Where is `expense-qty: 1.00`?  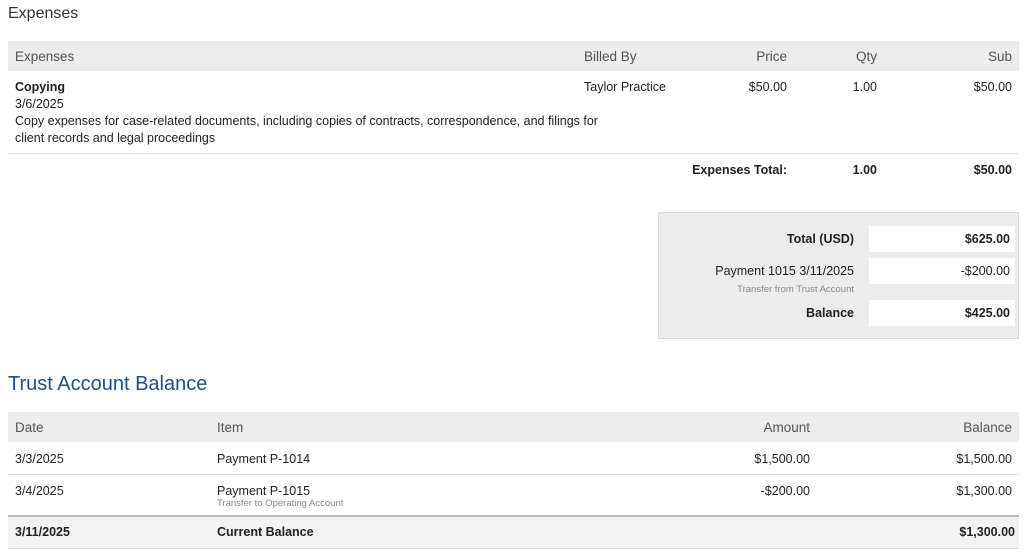 expense-qty: 1.00 is located at coordinates (864, 87).